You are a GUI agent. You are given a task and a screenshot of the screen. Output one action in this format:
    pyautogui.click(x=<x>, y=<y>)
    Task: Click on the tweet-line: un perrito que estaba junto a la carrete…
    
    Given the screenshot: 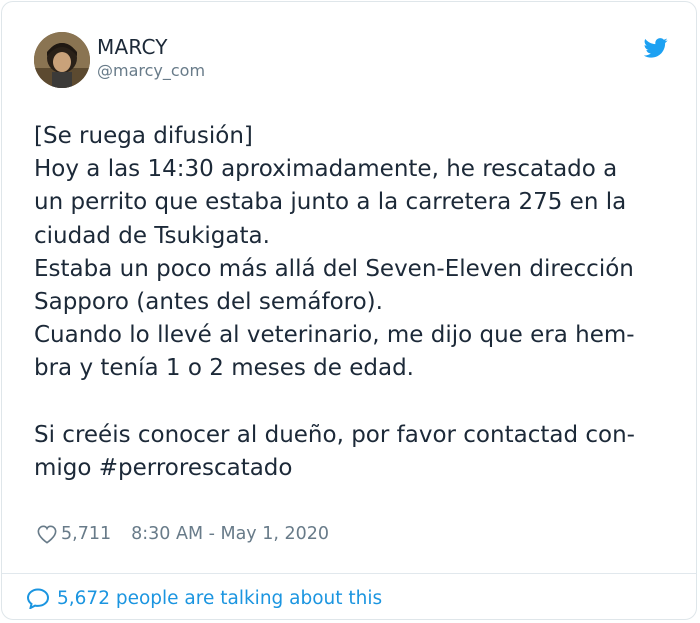 What is the action you would take?
    pyautogui.click(x=330, y=202)
    